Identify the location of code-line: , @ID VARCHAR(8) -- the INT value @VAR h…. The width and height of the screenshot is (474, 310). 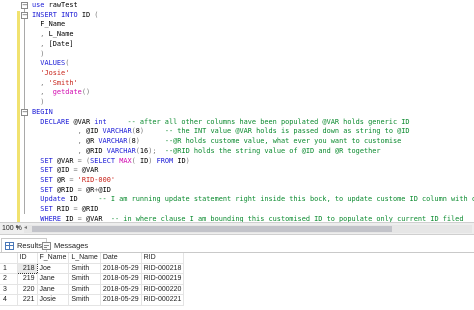
(252, 132).